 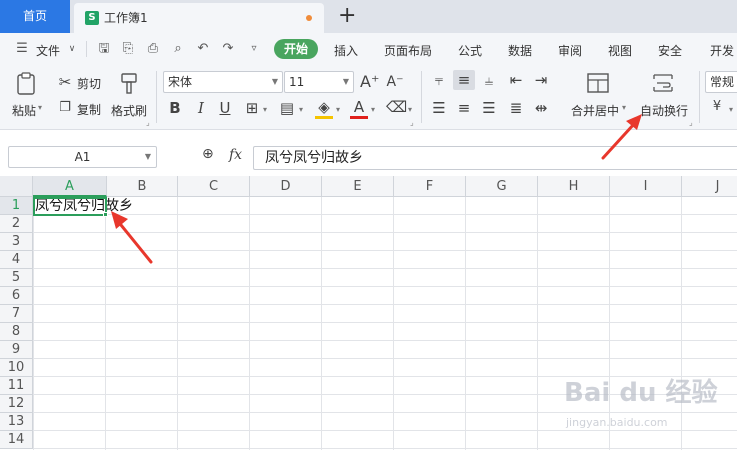 I want to click on workbook-tab: S 工作簿1, so click(x=199, y=18).